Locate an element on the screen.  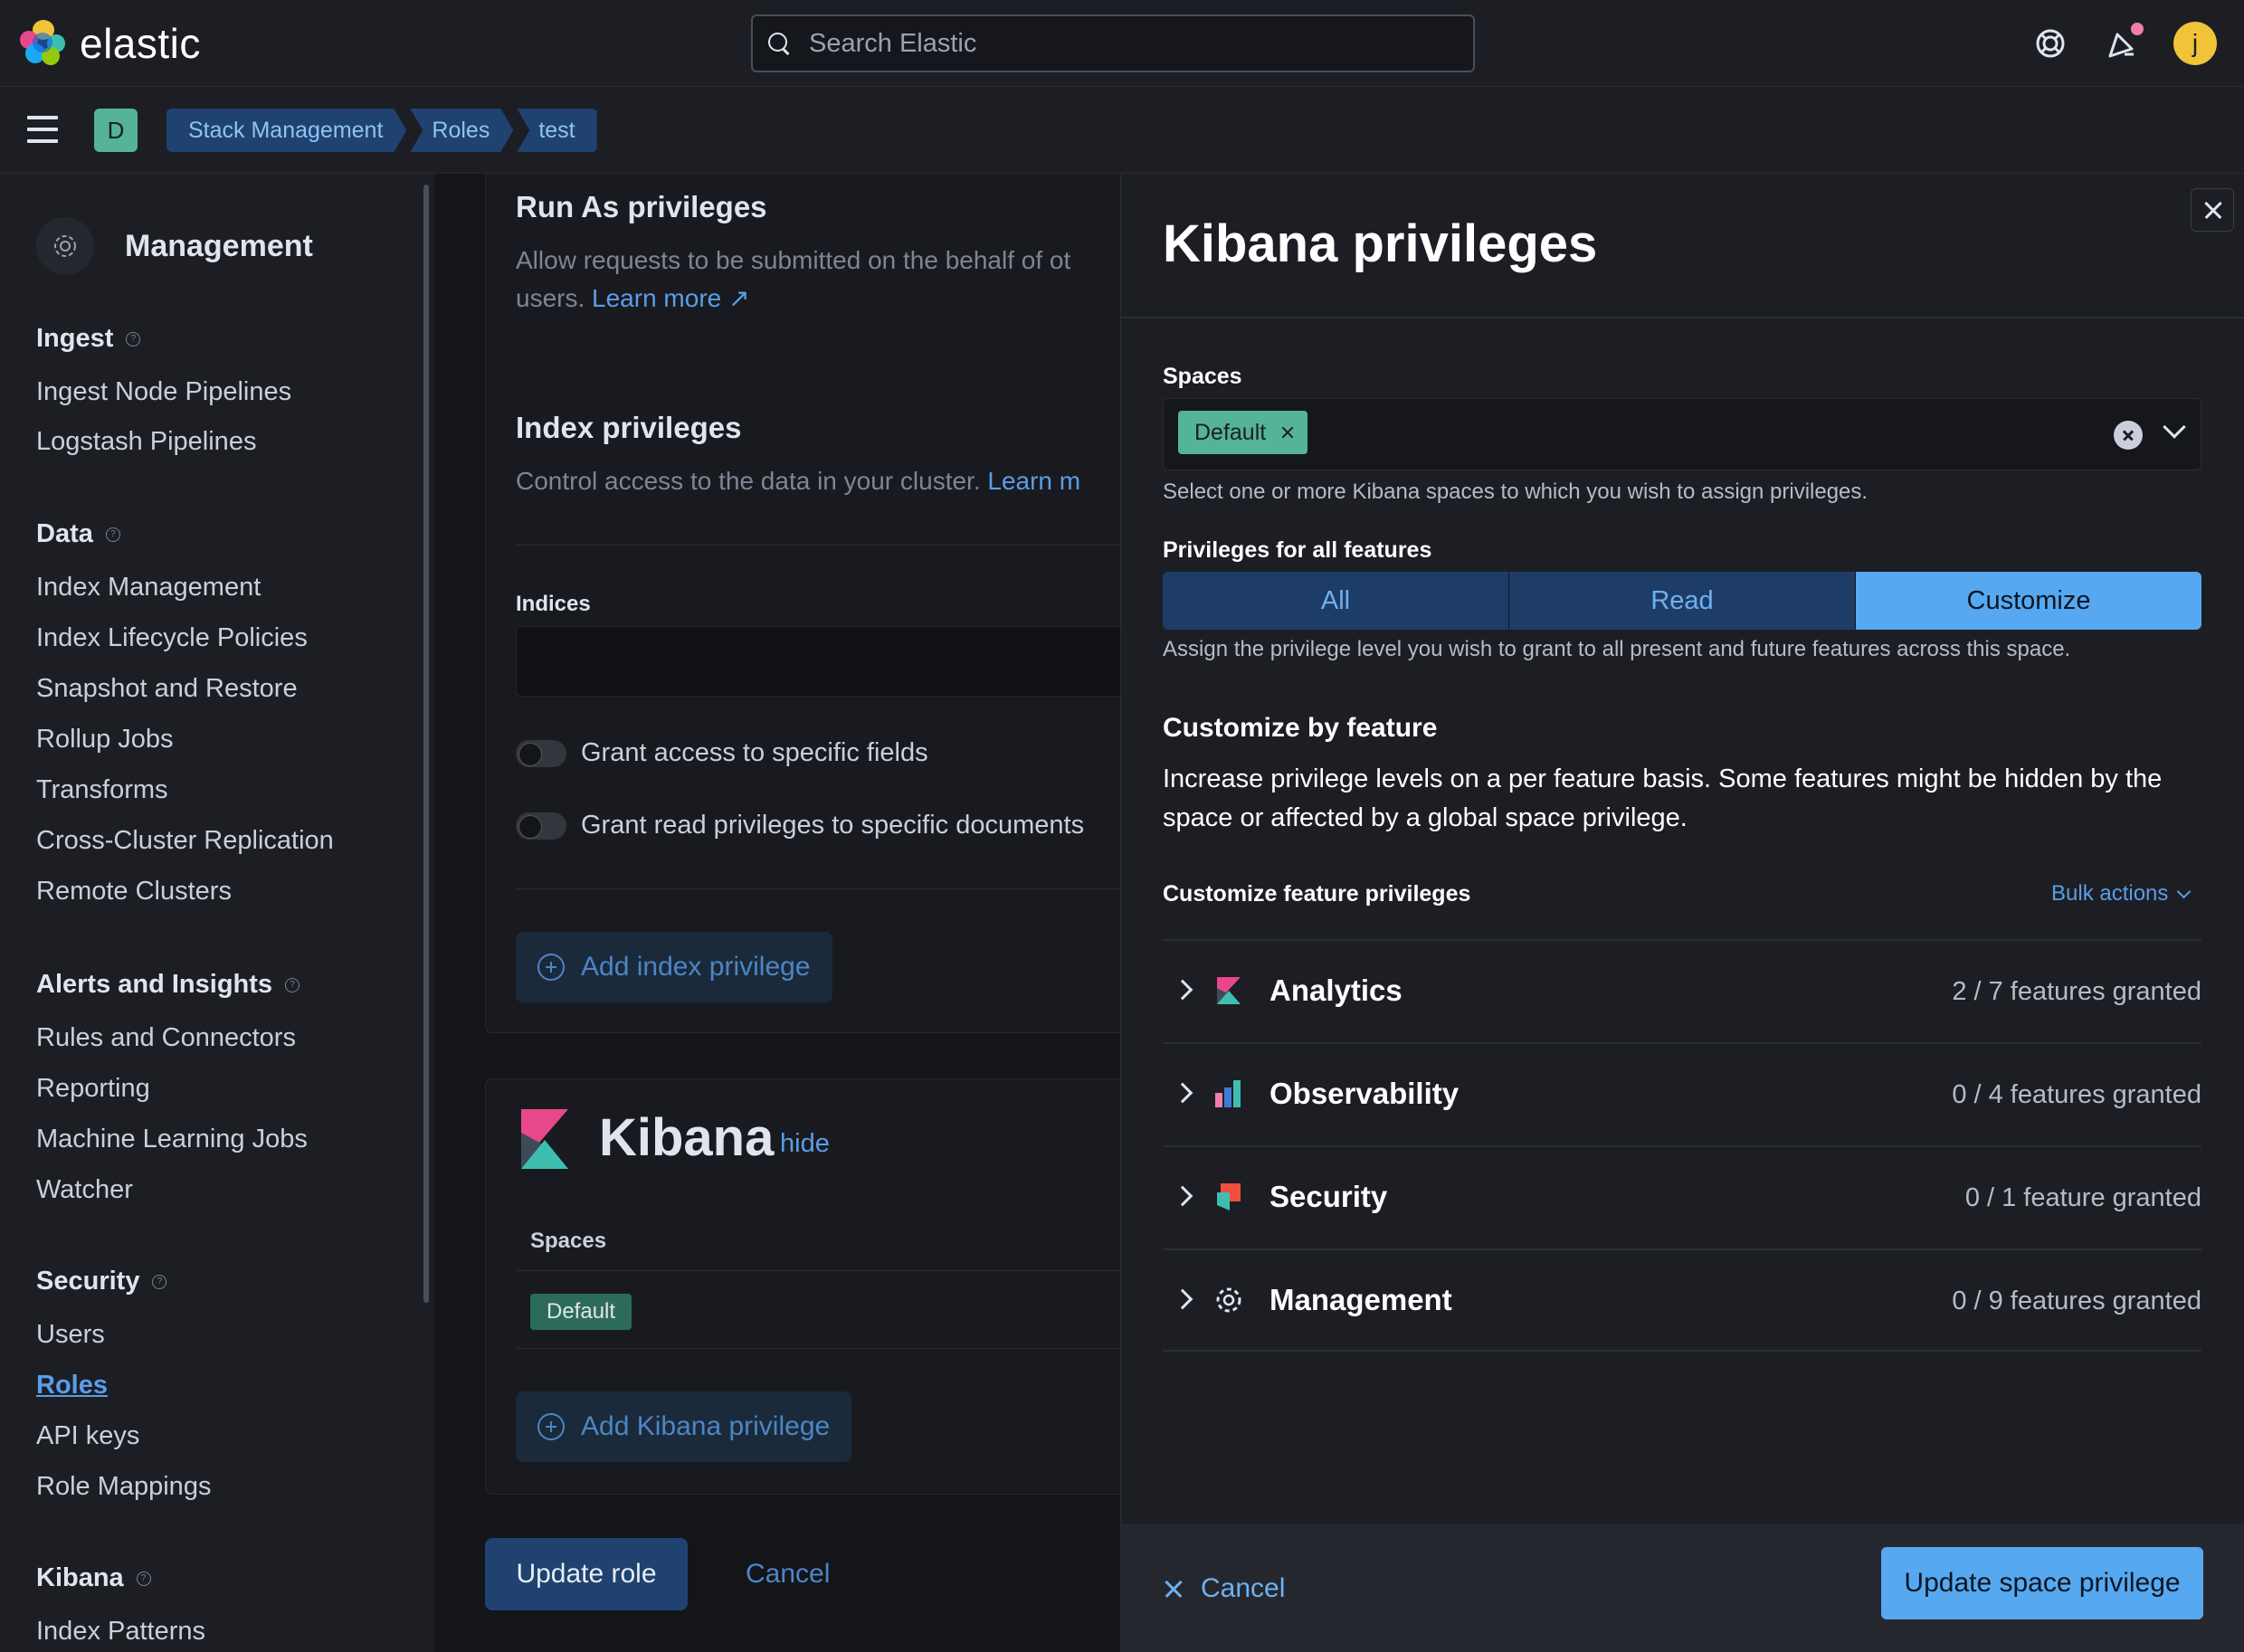
privilege-button-group: All Read Customize is located at coordinates (1682, 601).